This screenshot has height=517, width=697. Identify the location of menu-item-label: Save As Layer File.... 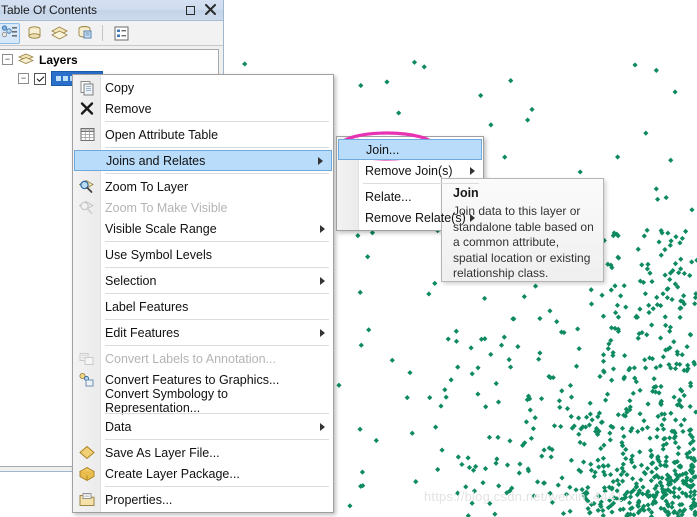
(162, 452).